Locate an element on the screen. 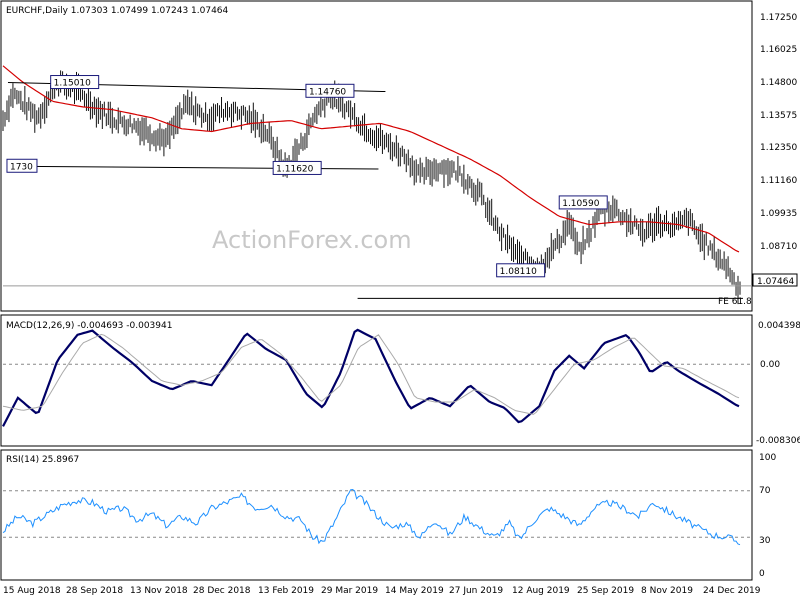  macd-tick-label: 0.00 is located at coordinates (770, 365).